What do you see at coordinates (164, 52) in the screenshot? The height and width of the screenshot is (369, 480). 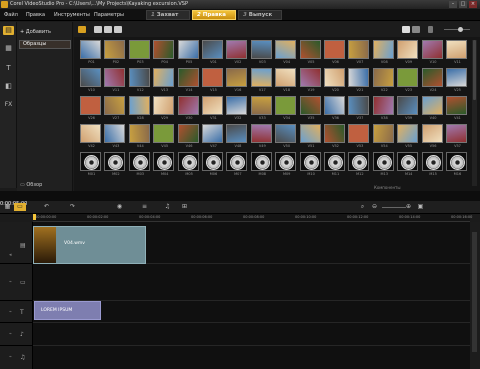 I see `media-thumbnail: P04` at bounding box center [164, 52].